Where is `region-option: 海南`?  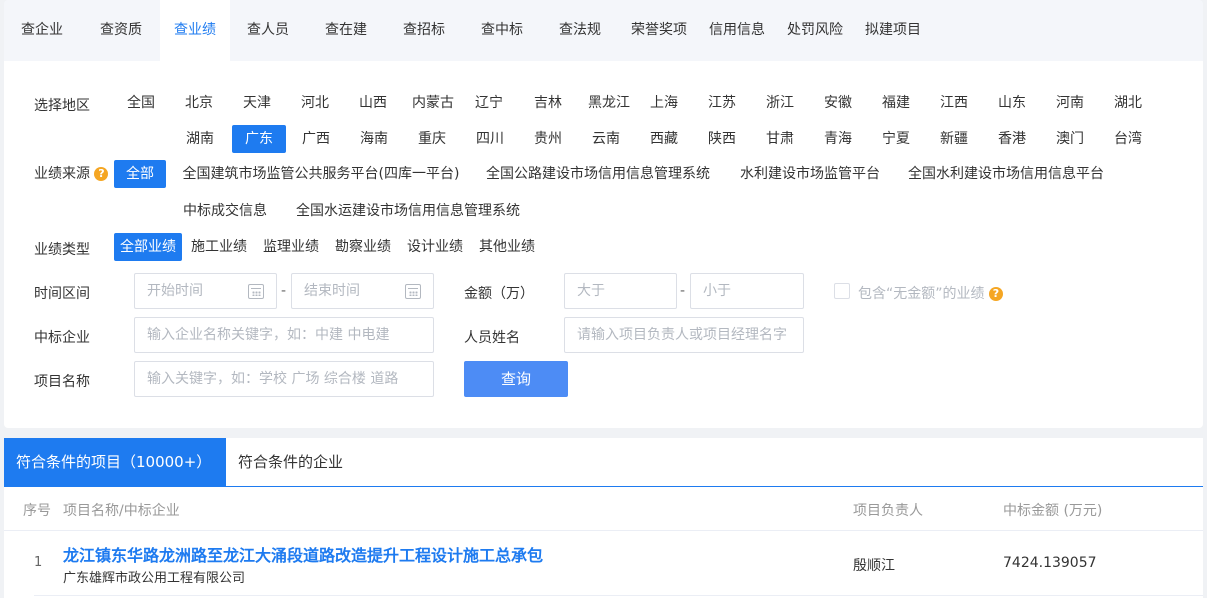
region-option: 海南 is located at coordinates (374, 139).